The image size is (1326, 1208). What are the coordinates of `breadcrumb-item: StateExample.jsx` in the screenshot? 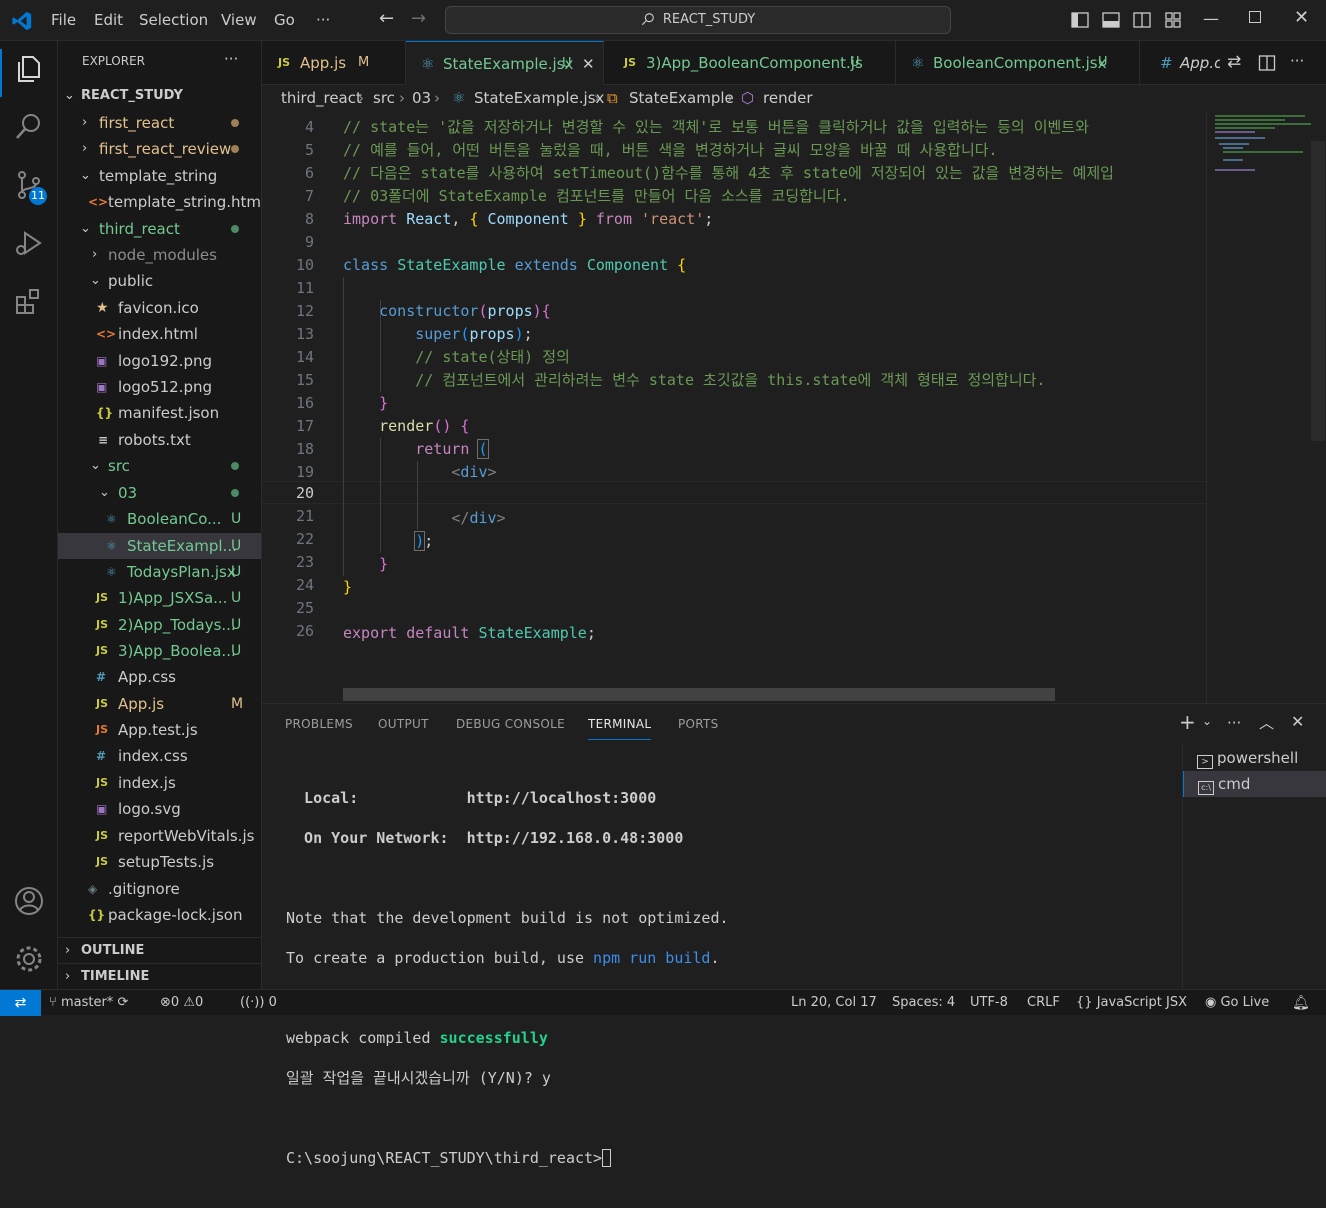 It's located at (539, 98).